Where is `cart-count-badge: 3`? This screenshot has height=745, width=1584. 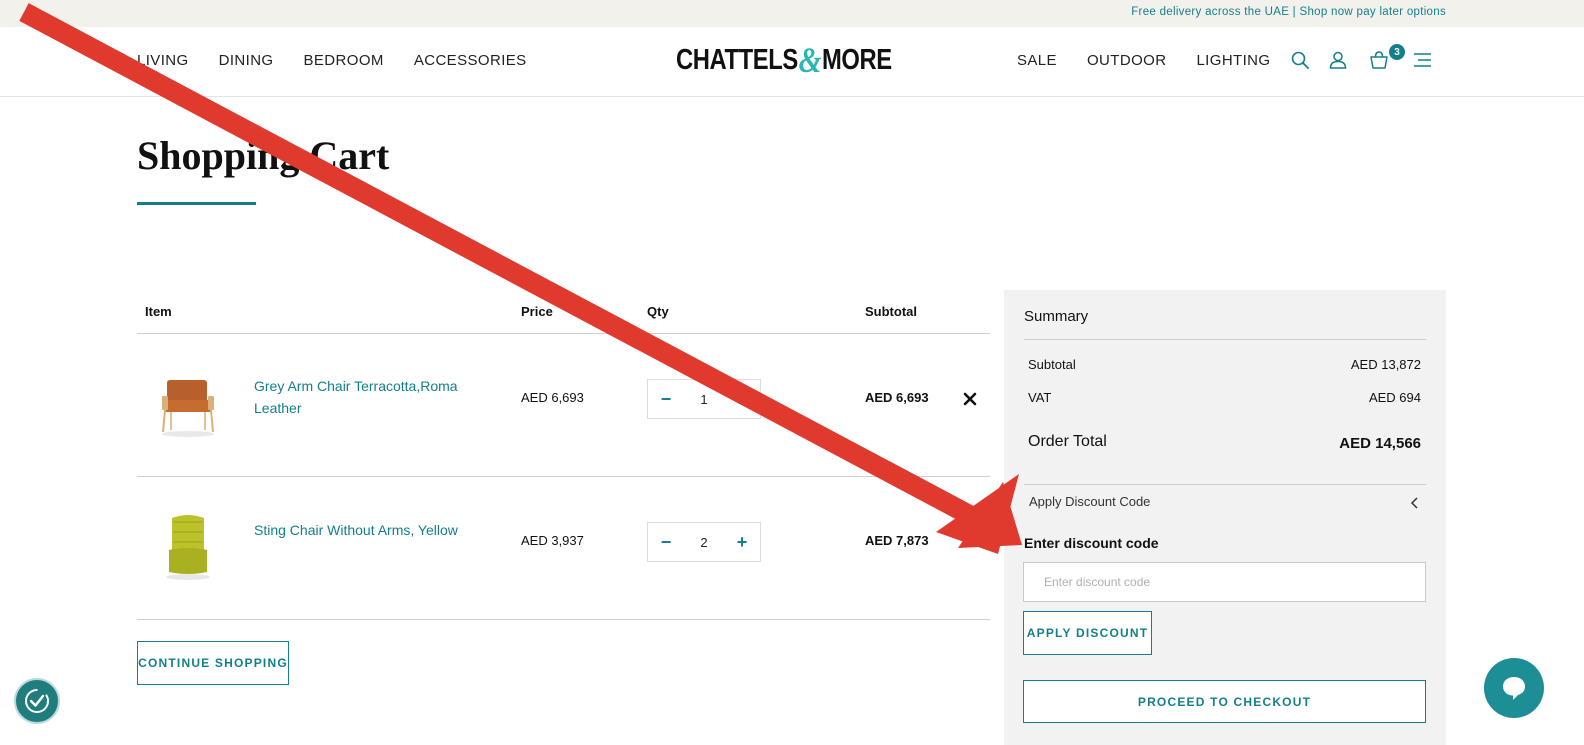 cart-count-badge: 3 is located at coordinates (1397, 52).